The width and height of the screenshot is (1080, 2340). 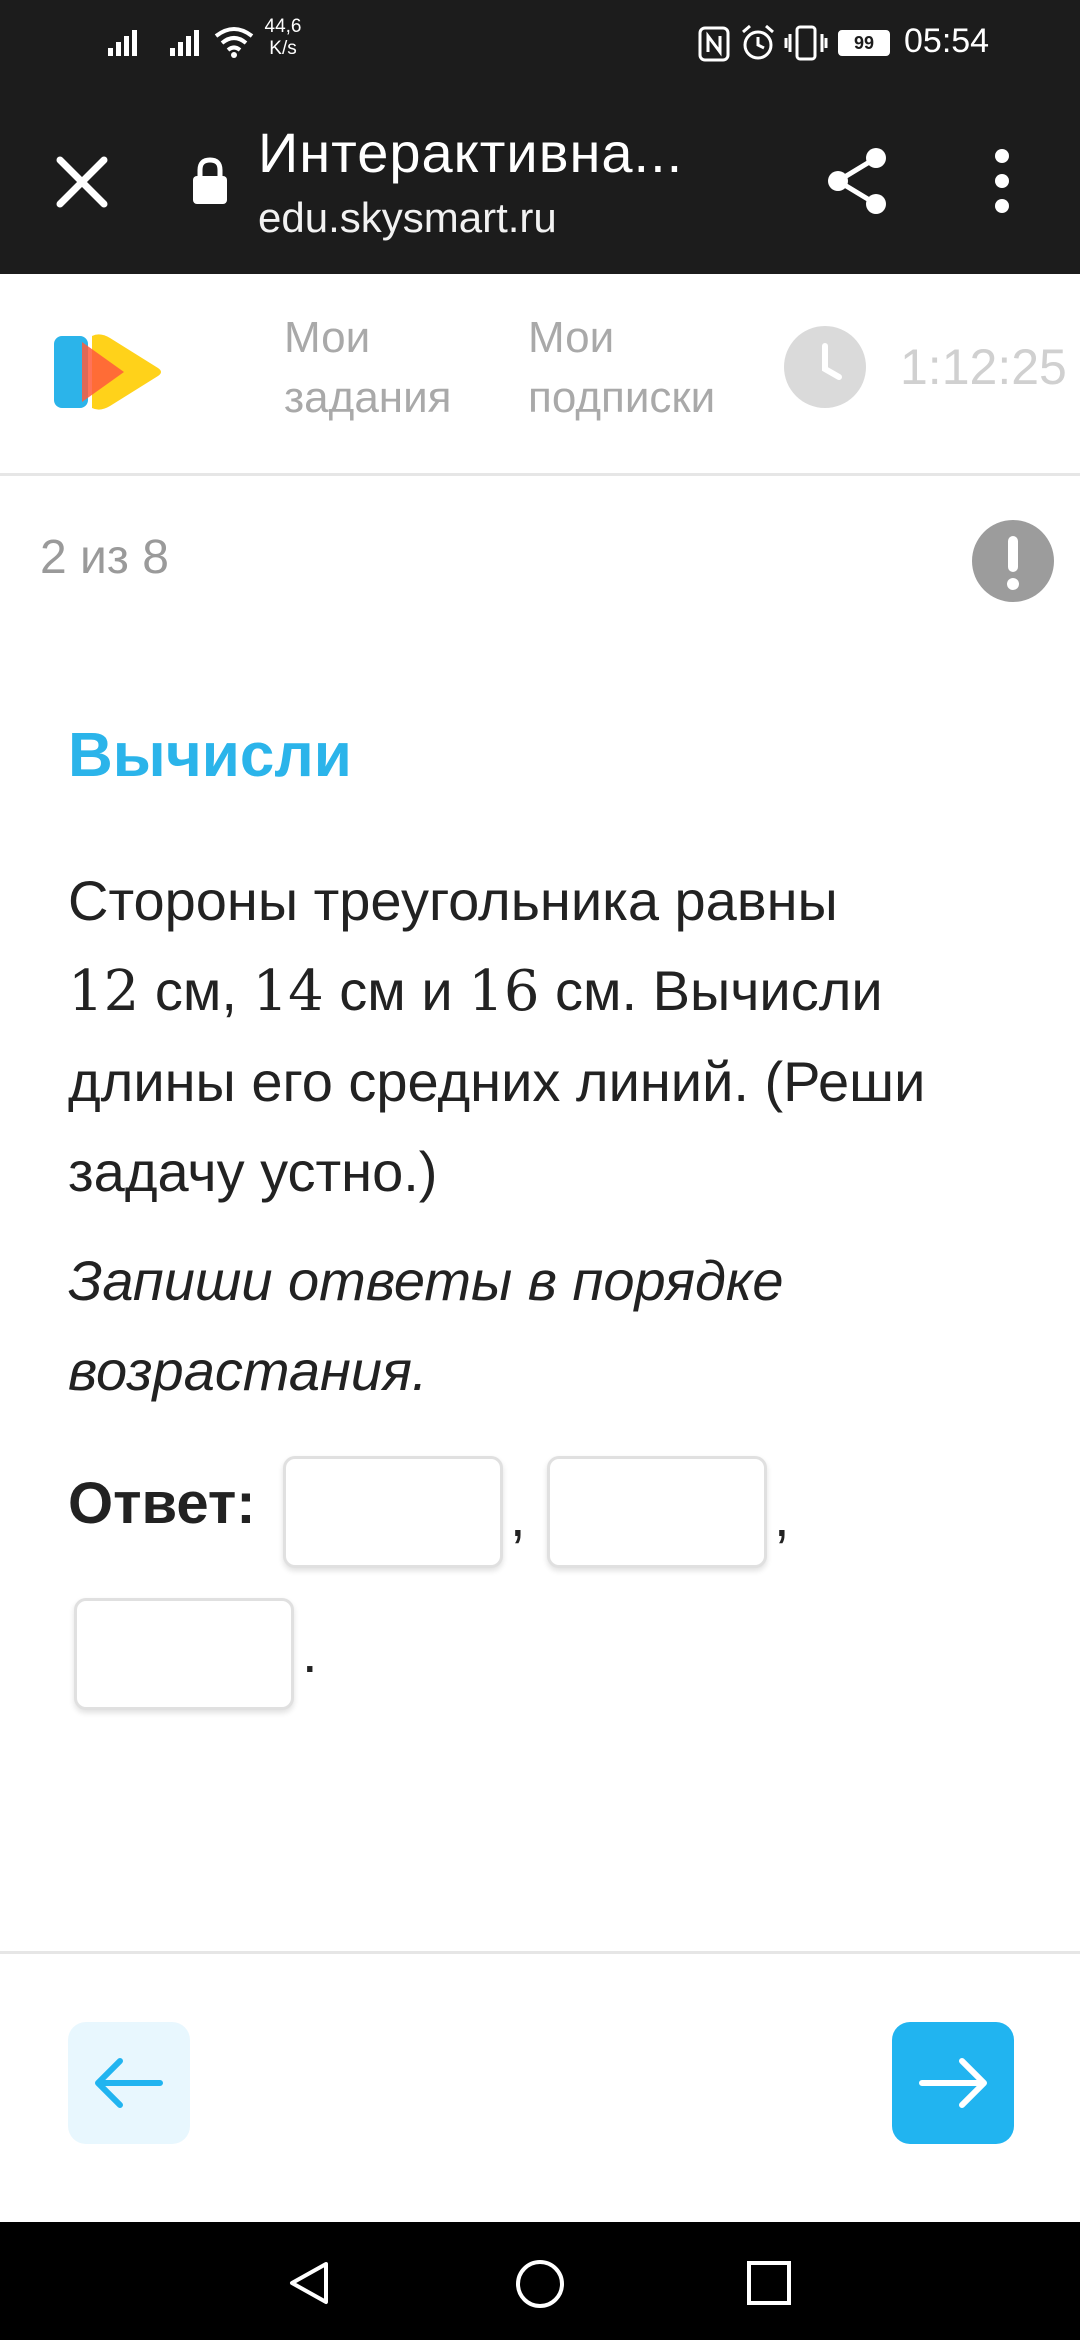 What do you see at coordinates (210, 180) in the screenshot?
I see `lock-icon` at bounding box center [210, 180].